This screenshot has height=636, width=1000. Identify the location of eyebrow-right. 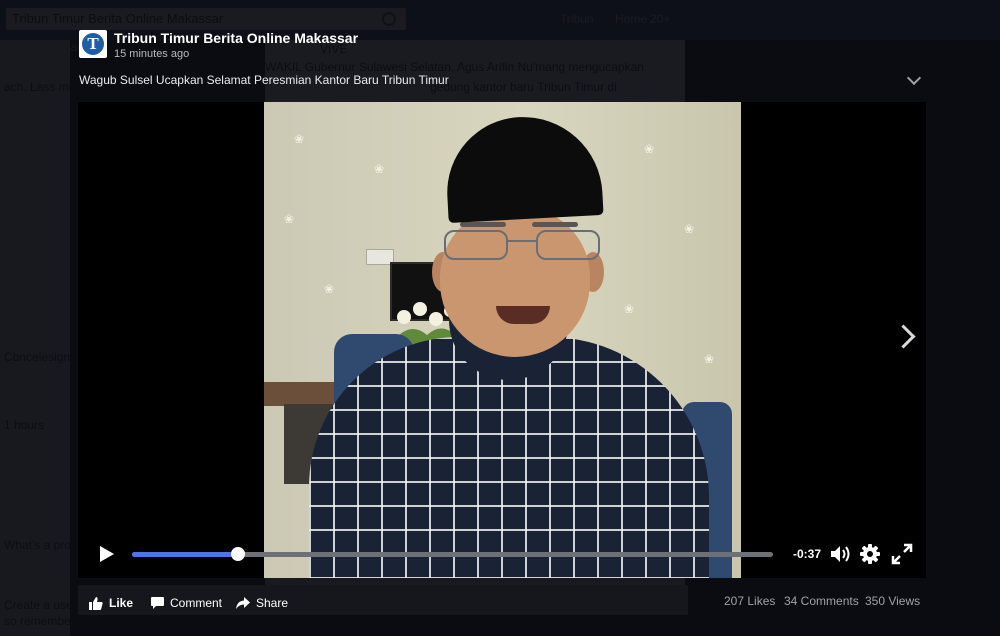
(555, 224).